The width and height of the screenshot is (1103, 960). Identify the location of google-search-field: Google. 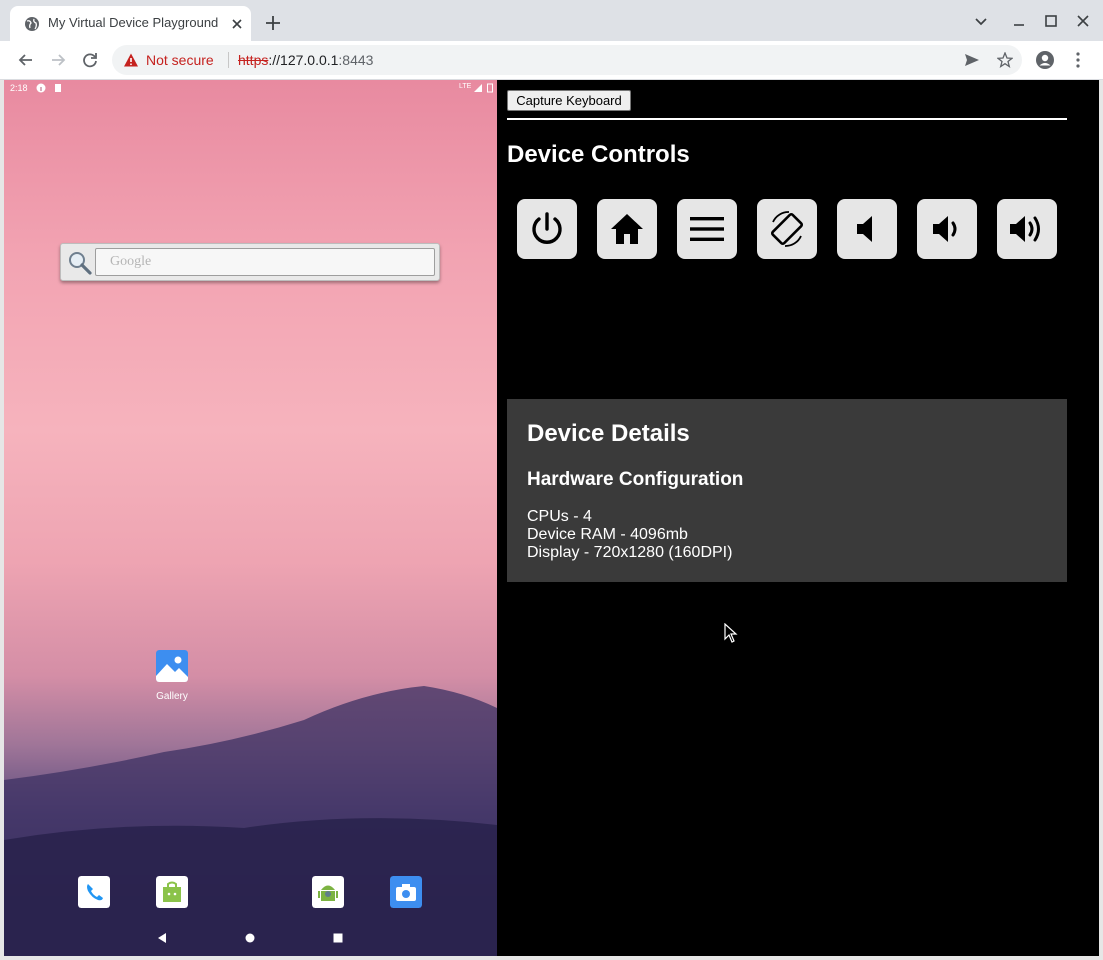
(265, 262).